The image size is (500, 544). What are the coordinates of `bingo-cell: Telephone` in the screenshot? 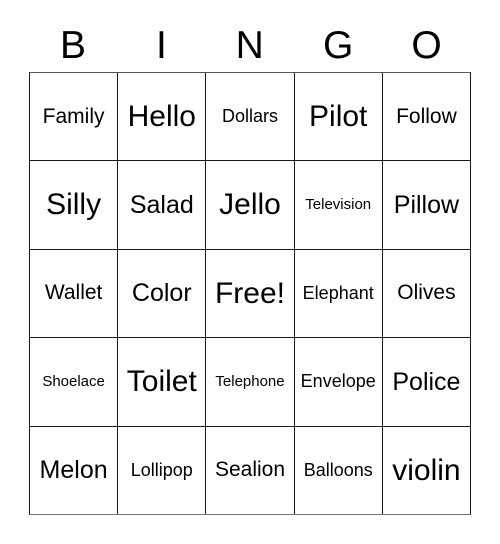 It's located at (249, 382).